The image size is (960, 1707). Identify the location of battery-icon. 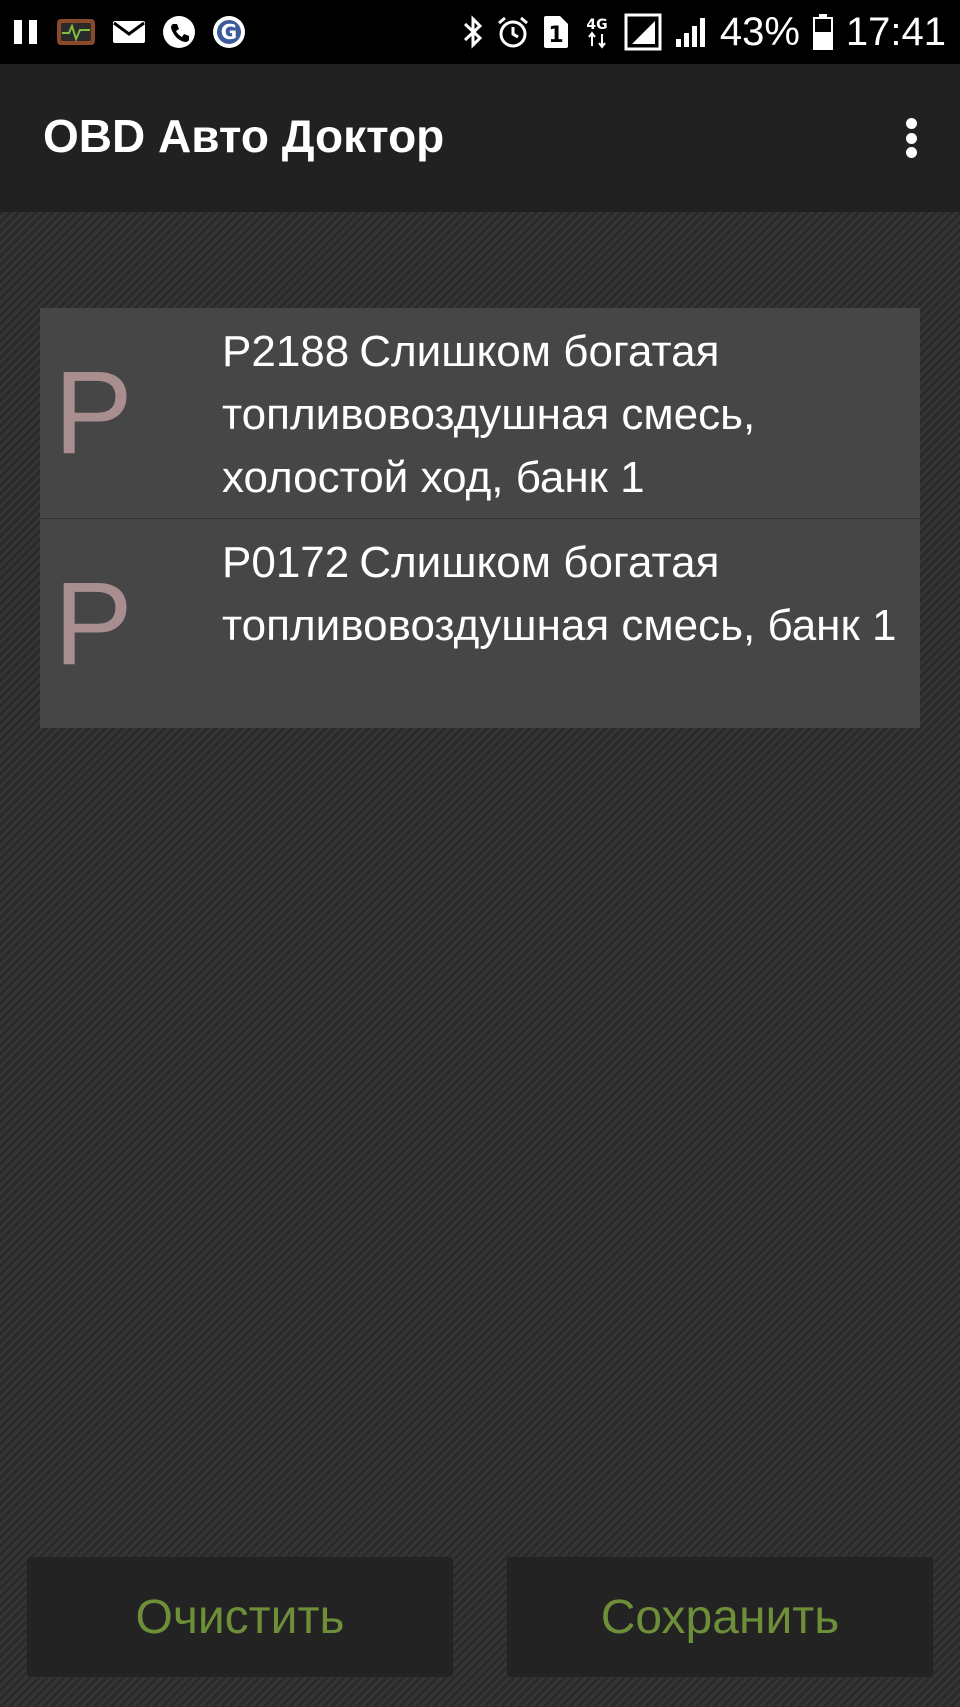
(823, 32).